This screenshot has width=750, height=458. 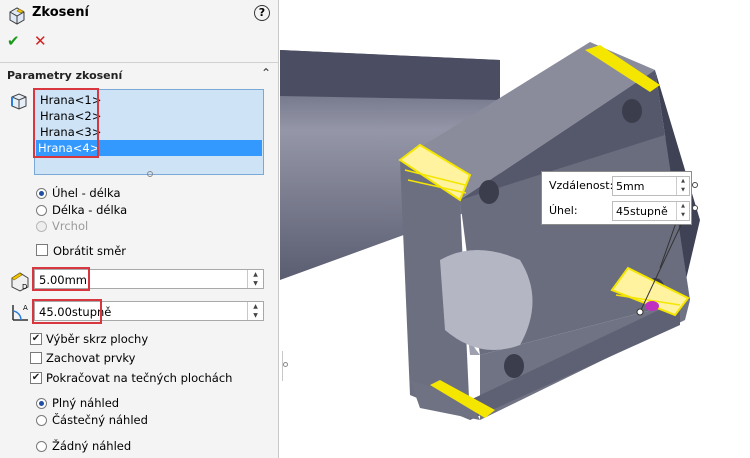 I want to click on radio-label: Délka - délka, so click(x=90, y=210).